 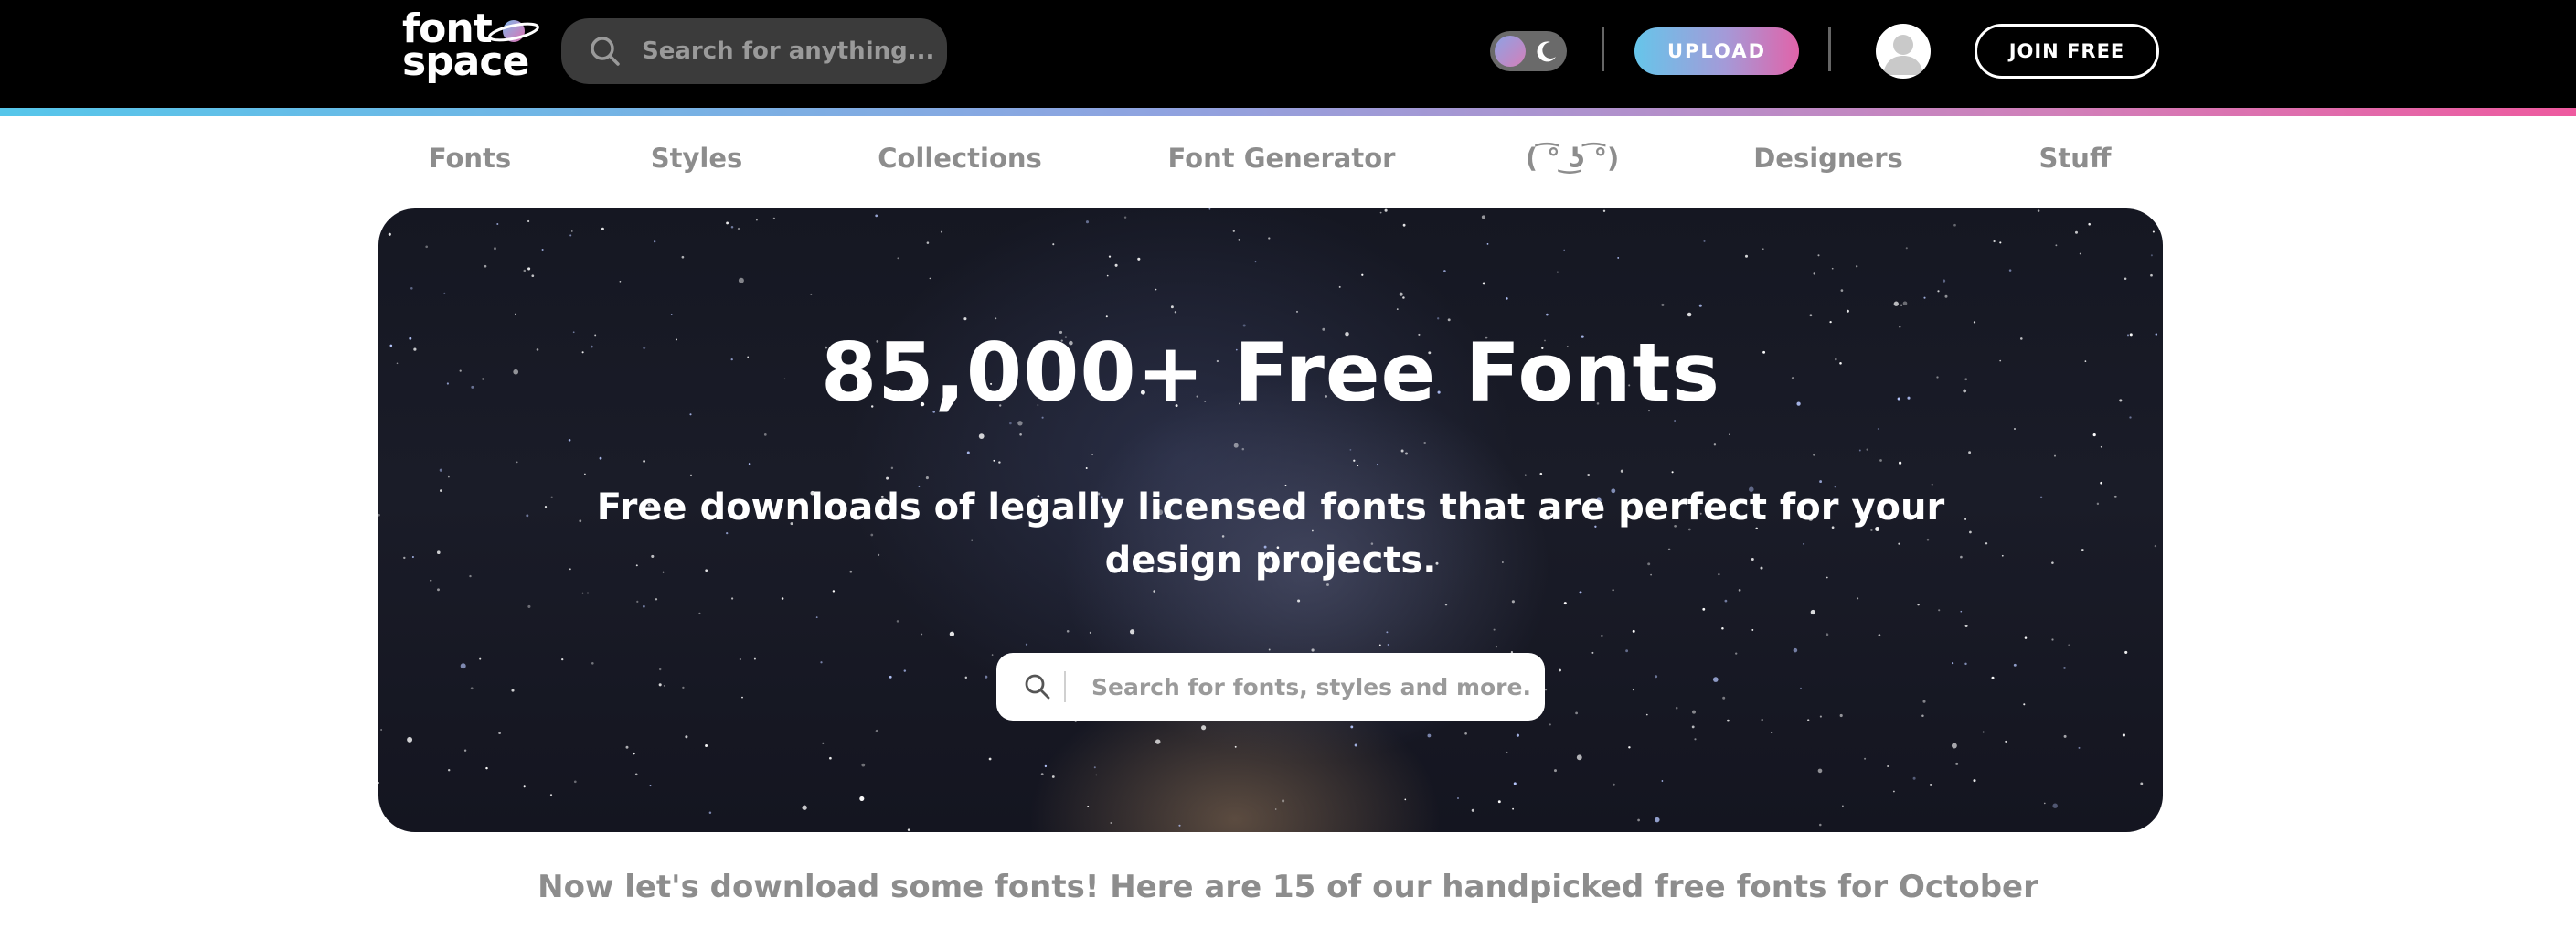 What do you see at coordinates (1828, 158) in the screenshot?
I see `nav-item-designers: Designers` at bounding box center [1828, 158].